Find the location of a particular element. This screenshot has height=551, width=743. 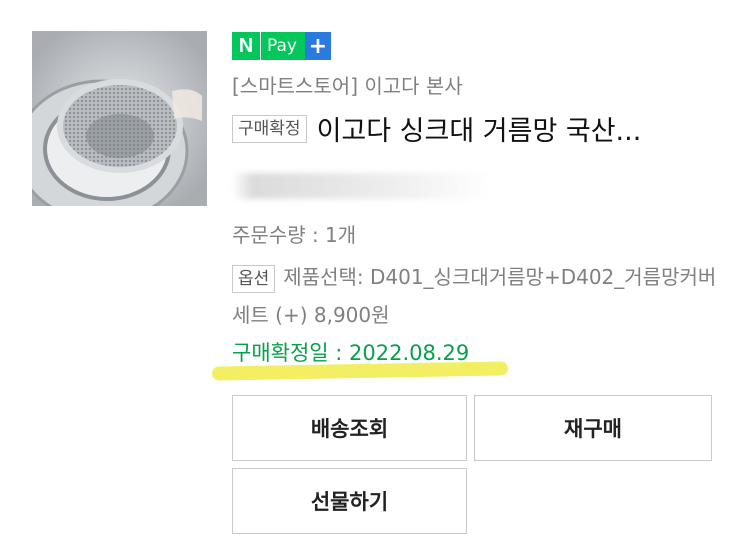

rebuy-button: 재구매 is located at coordinates (593, 428).